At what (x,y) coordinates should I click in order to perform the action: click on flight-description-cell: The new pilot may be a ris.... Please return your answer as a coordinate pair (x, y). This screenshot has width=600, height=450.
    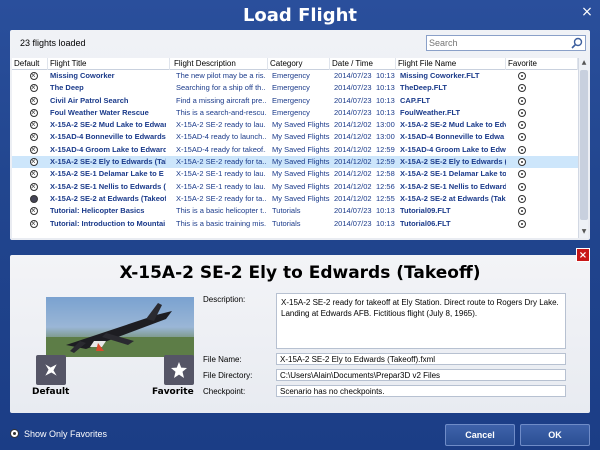
    Looking at the image, I should click on (221, 75).